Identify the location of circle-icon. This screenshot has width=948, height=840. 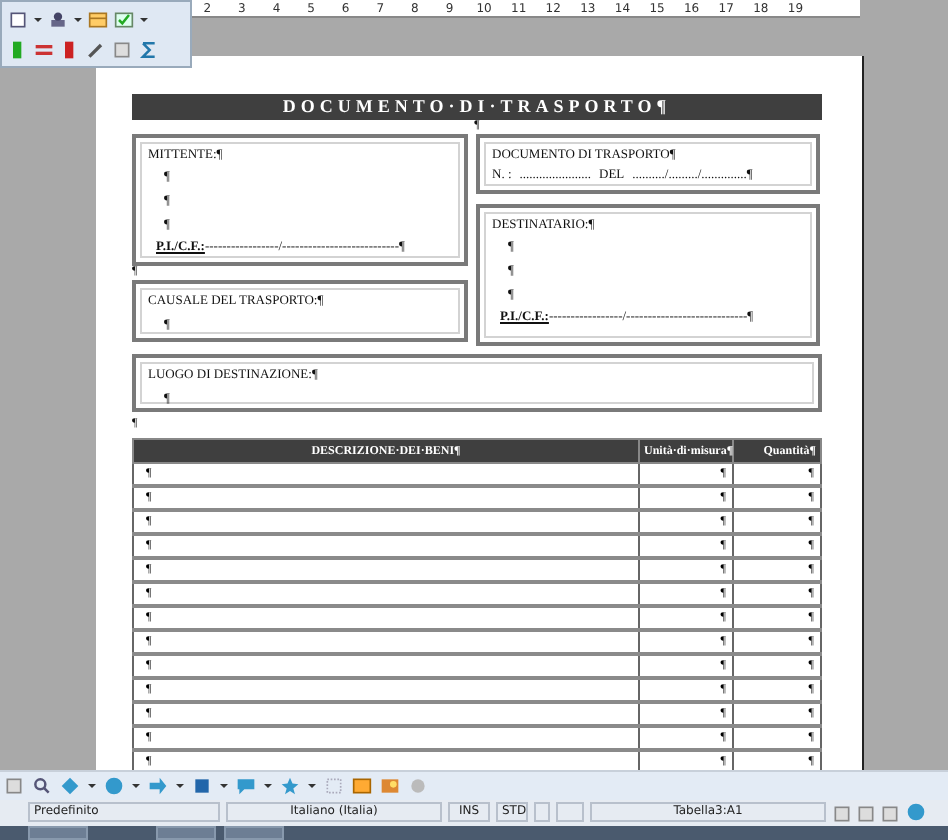
(114, 786).